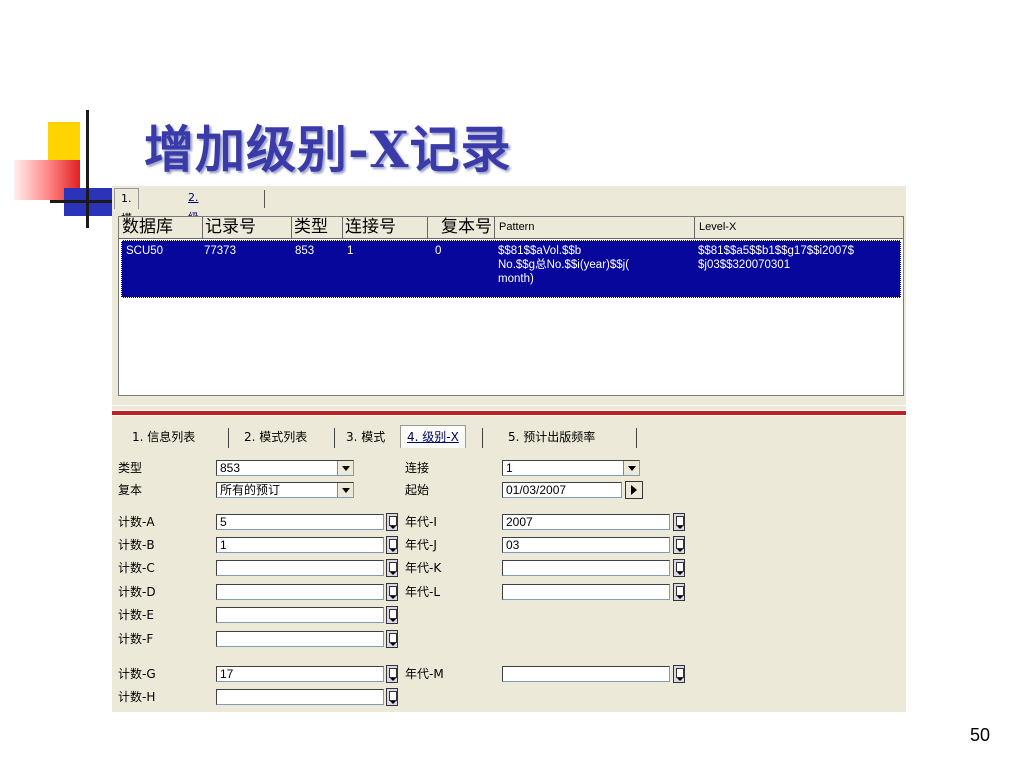 This screenshot has height=768, width=1024. Describe the element at coordinates (247, 227) in the screenshot. I see `column-header-record: 记录号` at that location.